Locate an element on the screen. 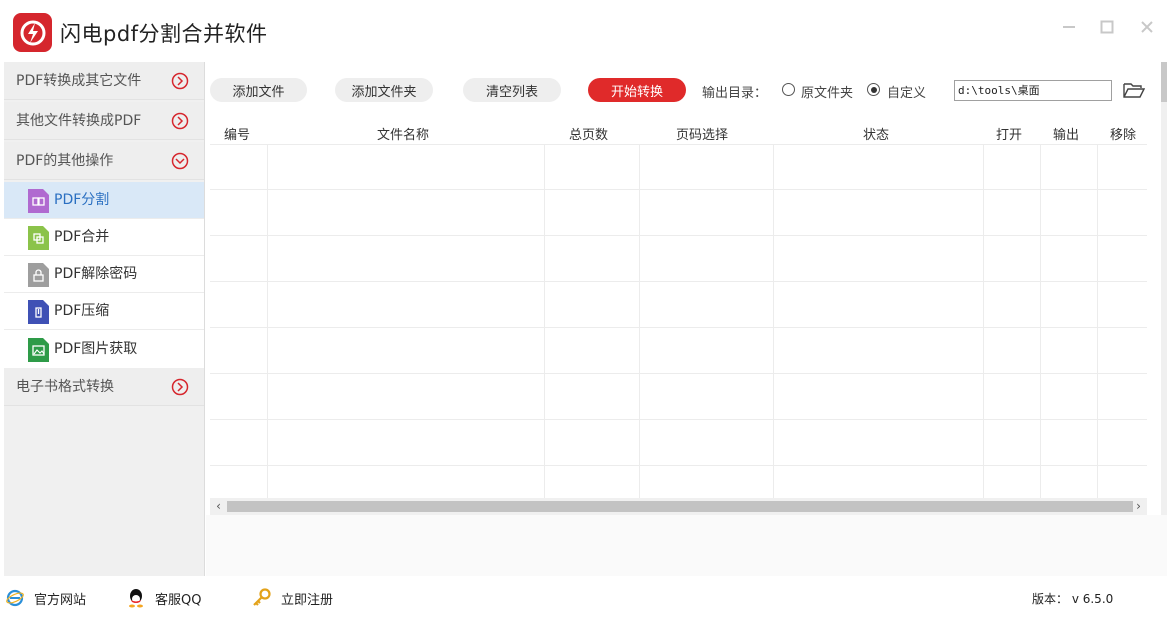 The height and width of the screenshot is (618, 1167). output-dir-label: 输出目录： is located at coordinates (735, 93).